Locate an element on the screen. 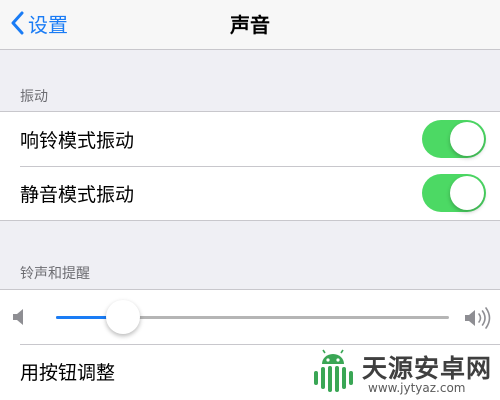 This screenshot has width=500, height=400. volume-slider is located at coordinates (252, 317).